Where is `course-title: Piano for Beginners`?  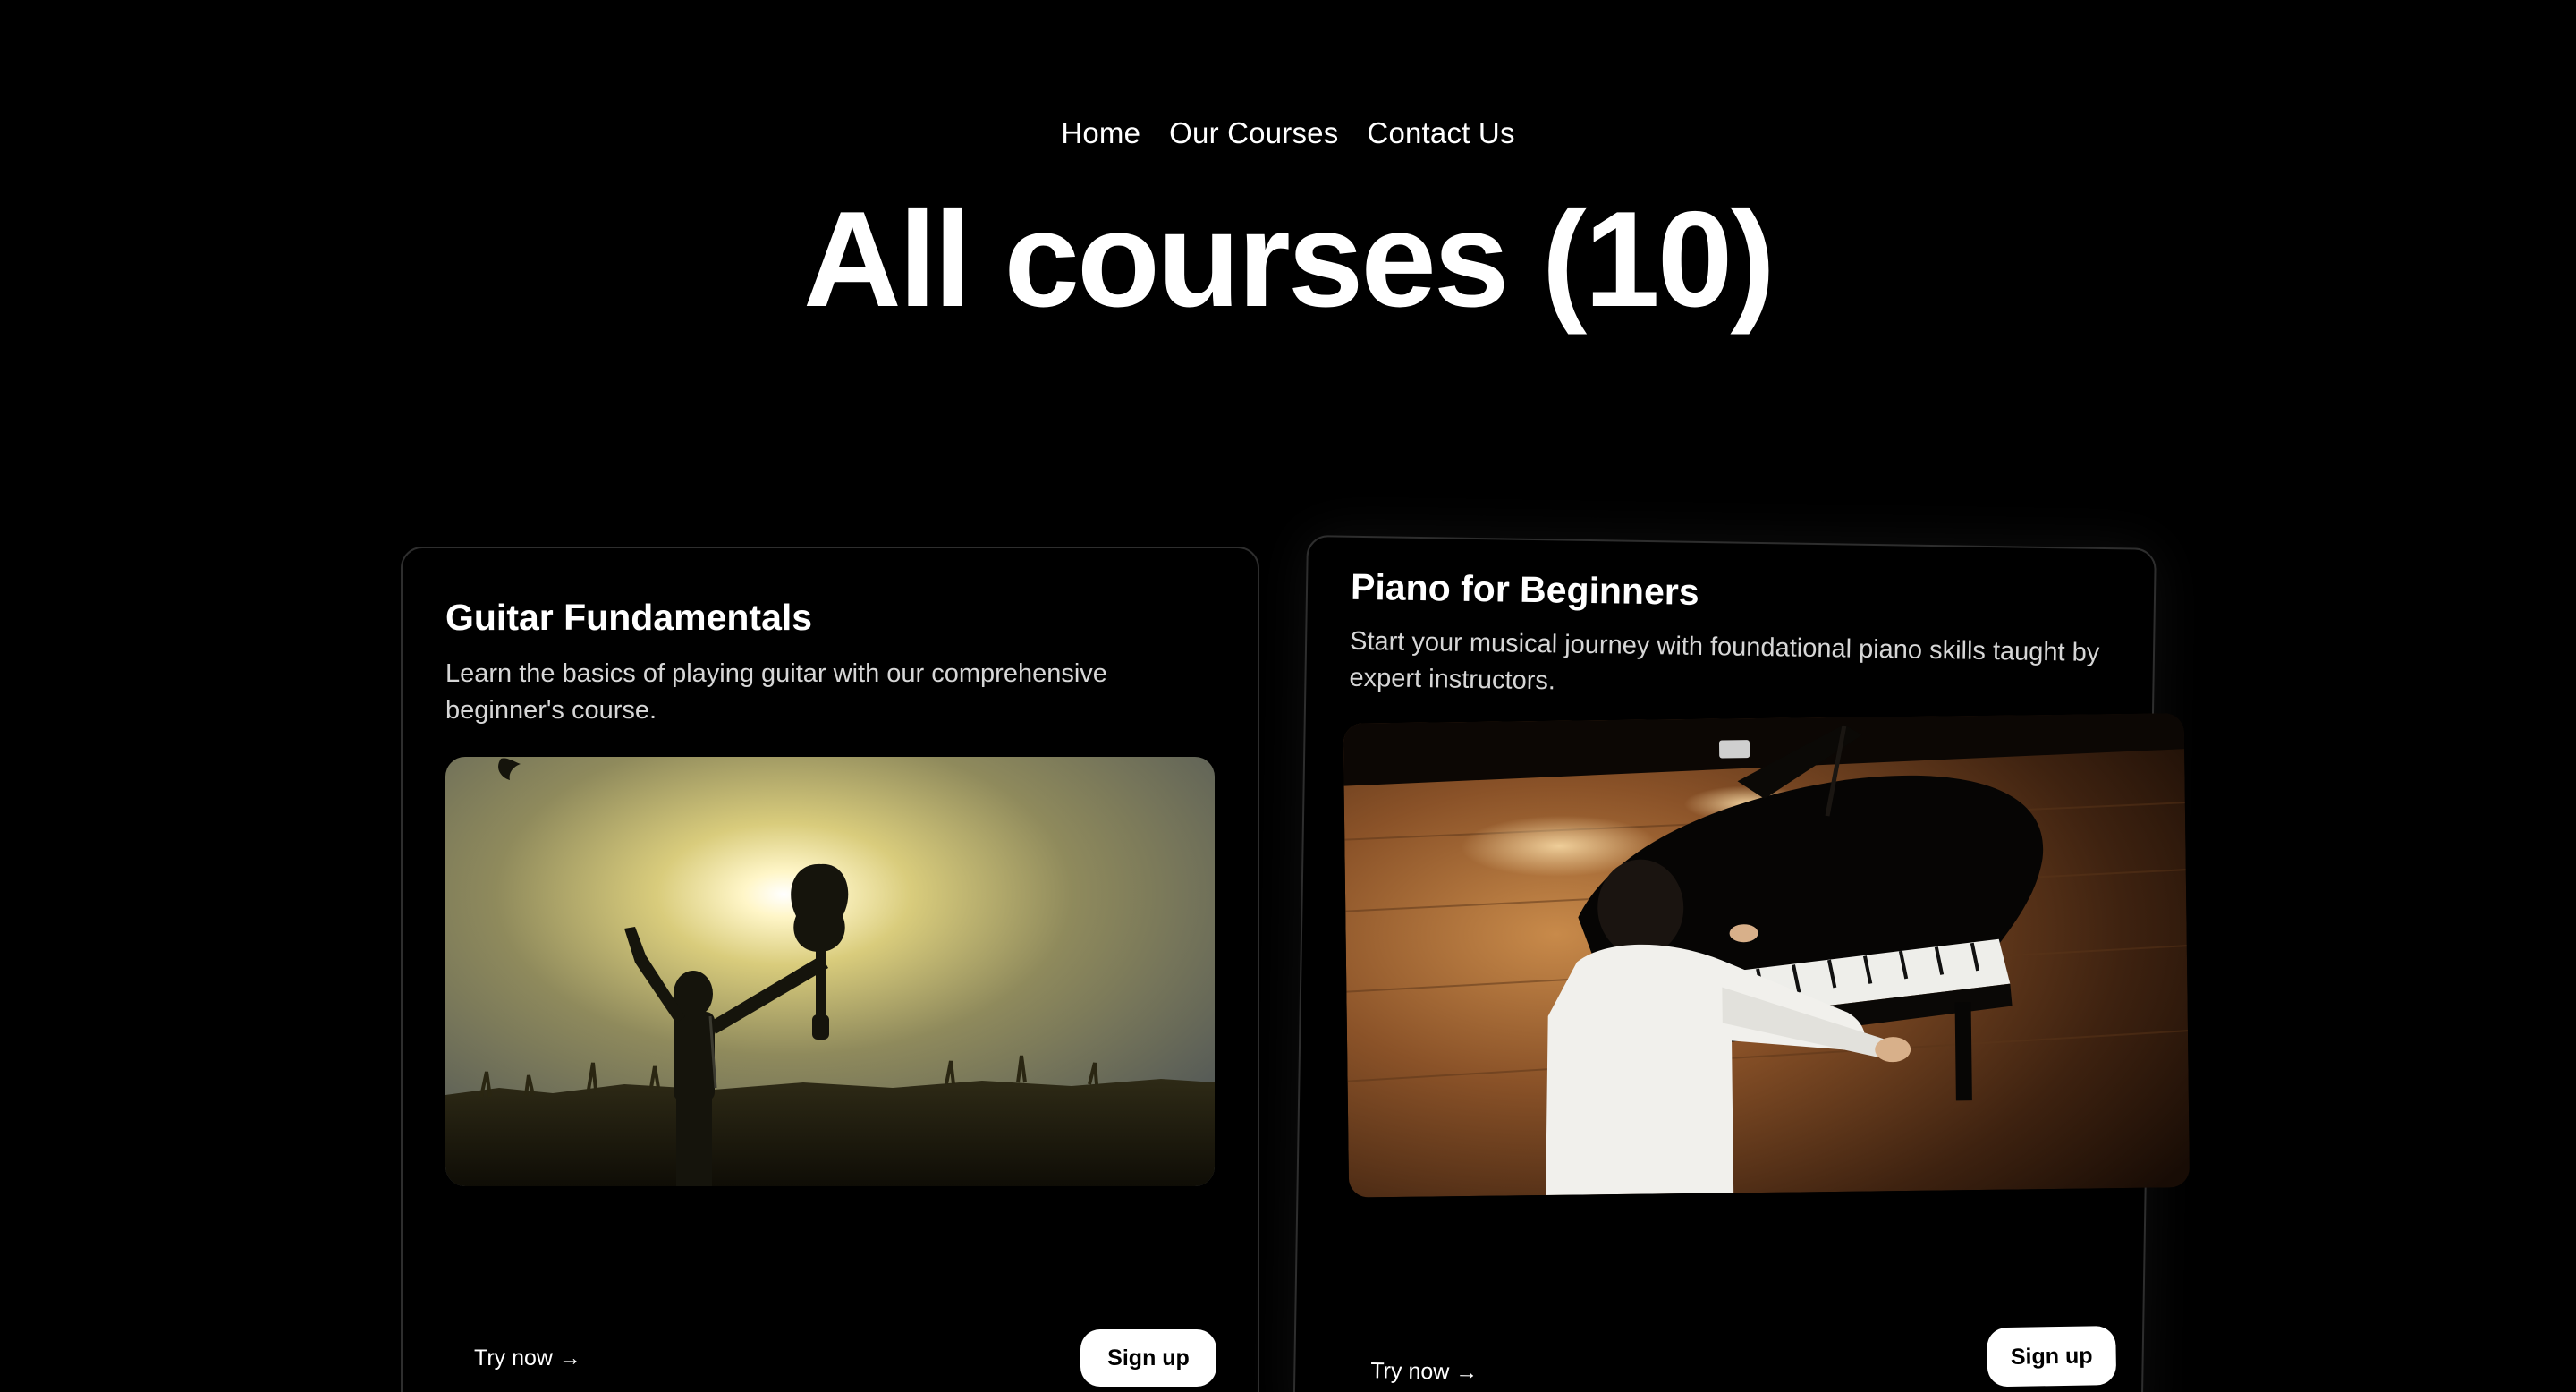 course-title: Piano for Beginners is located at coordinates (1524, 589).